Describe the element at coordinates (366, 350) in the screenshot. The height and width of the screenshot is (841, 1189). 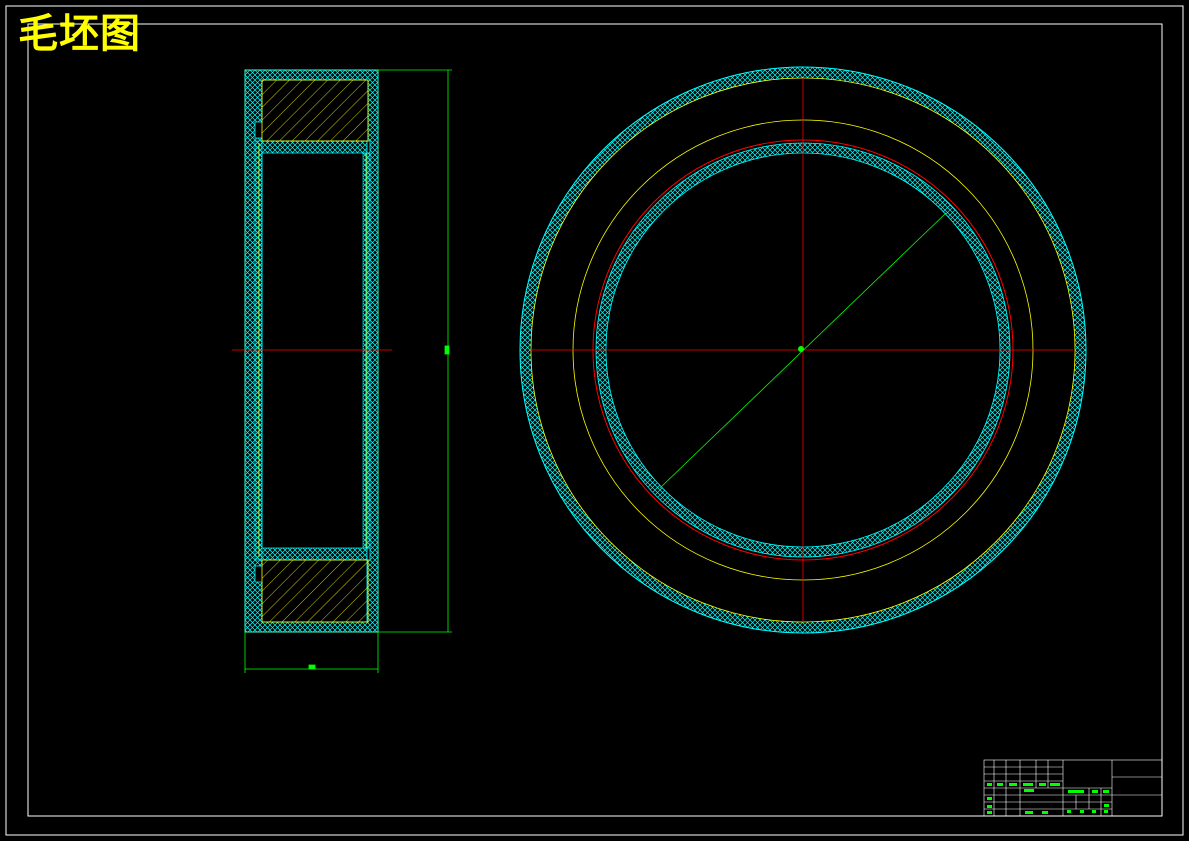
I see `bore-band-right` at that location.